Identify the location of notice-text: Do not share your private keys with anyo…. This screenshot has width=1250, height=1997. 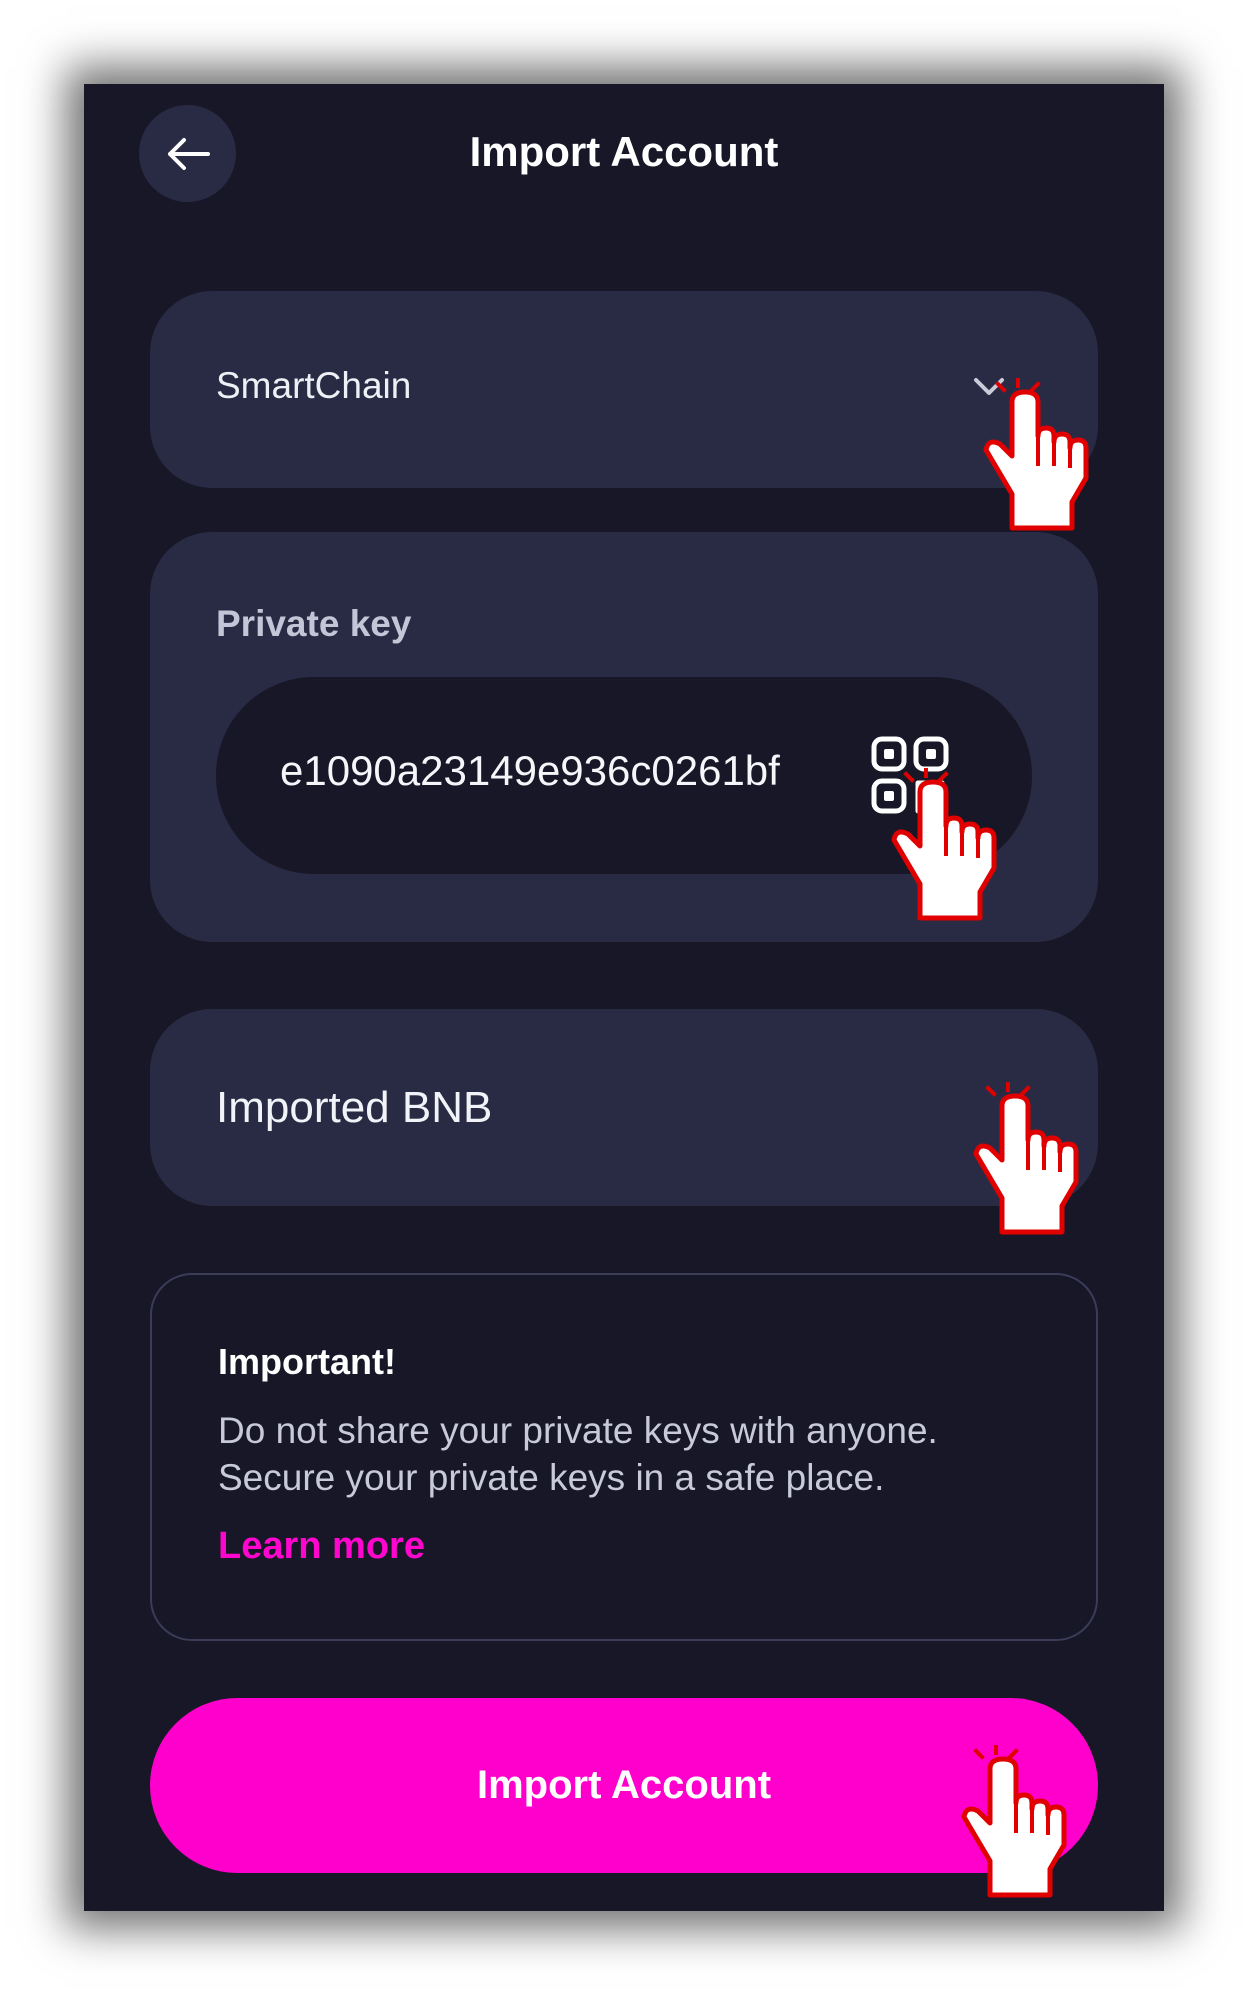
(638, 1454).